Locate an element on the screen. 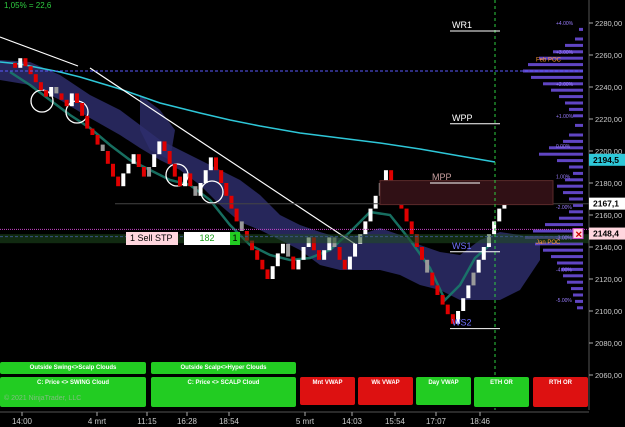 Image resolution: width=625 pixels, height=427 pixels. pct-label: +4.00% is located at coordinates (565, 24).